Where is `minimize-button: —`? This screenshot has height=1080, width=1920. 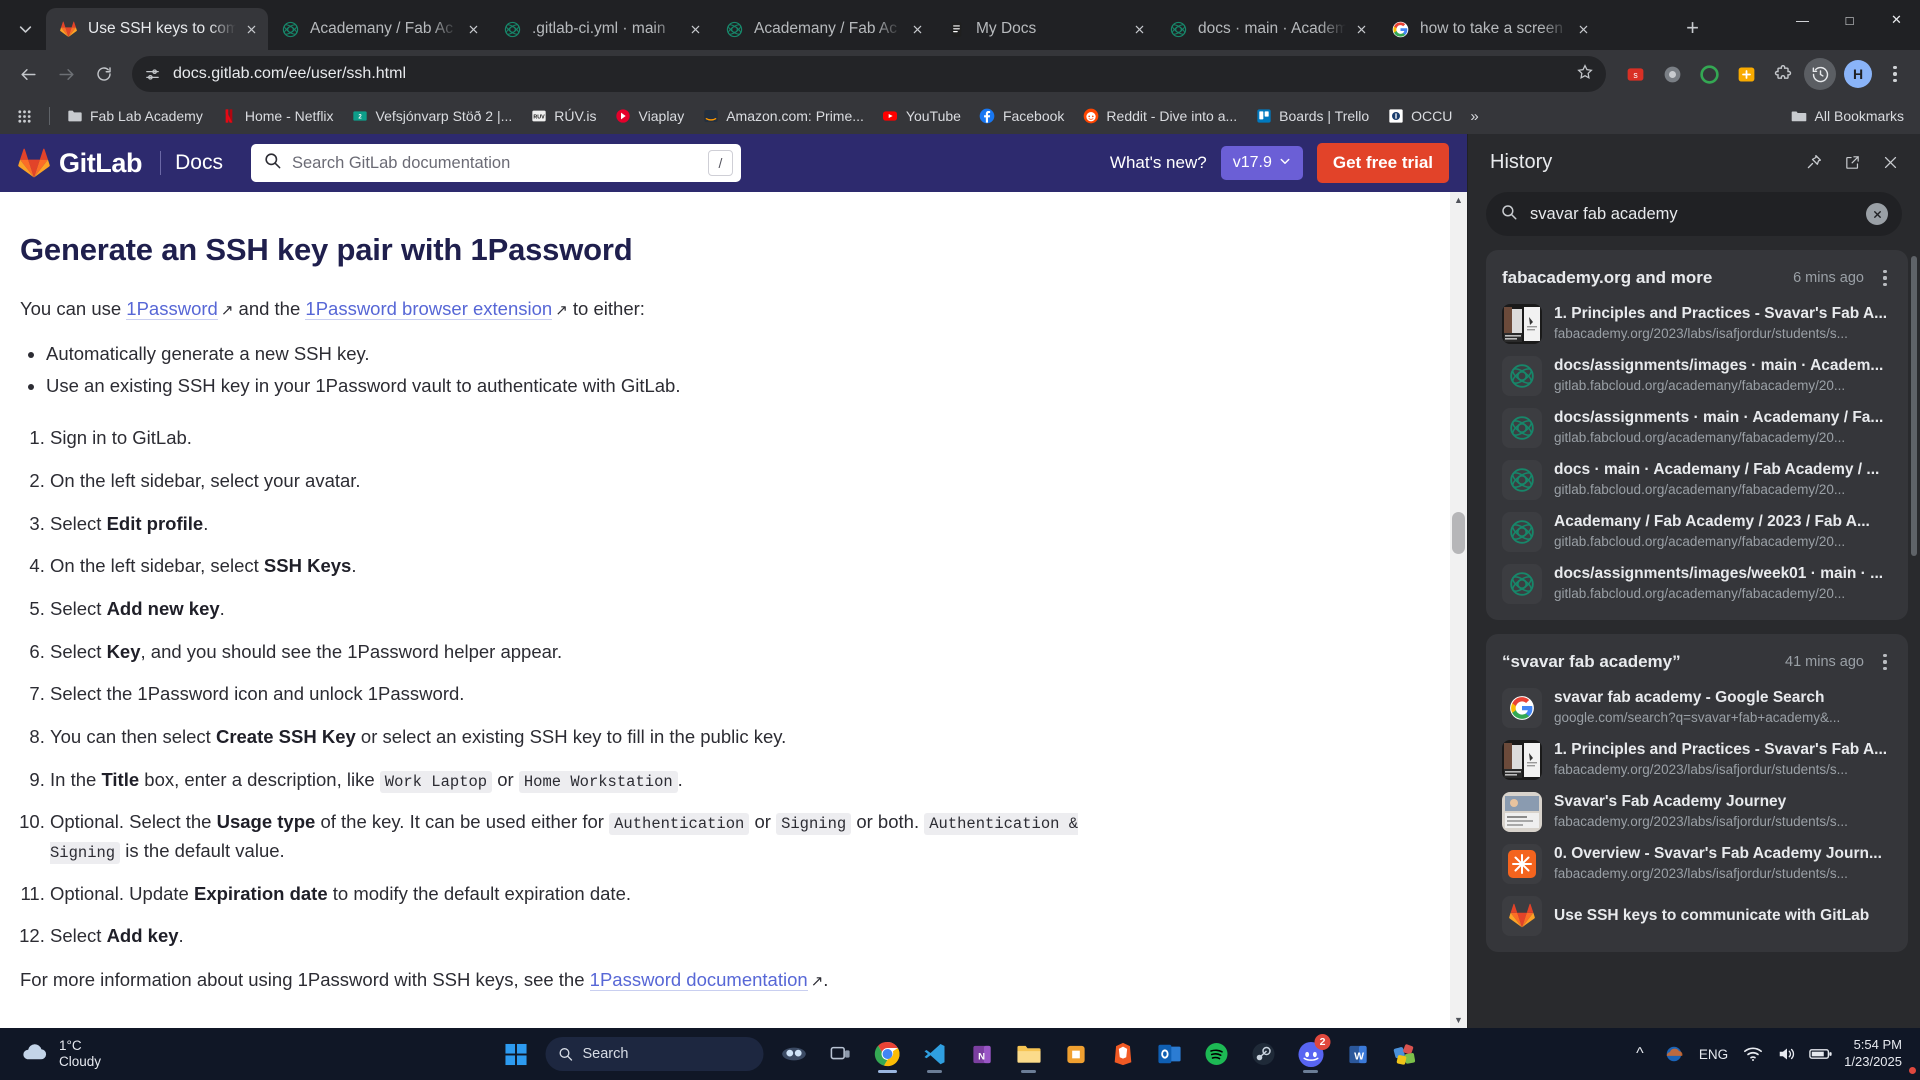
minimize-button: — is located at coordinates (1802, 20).